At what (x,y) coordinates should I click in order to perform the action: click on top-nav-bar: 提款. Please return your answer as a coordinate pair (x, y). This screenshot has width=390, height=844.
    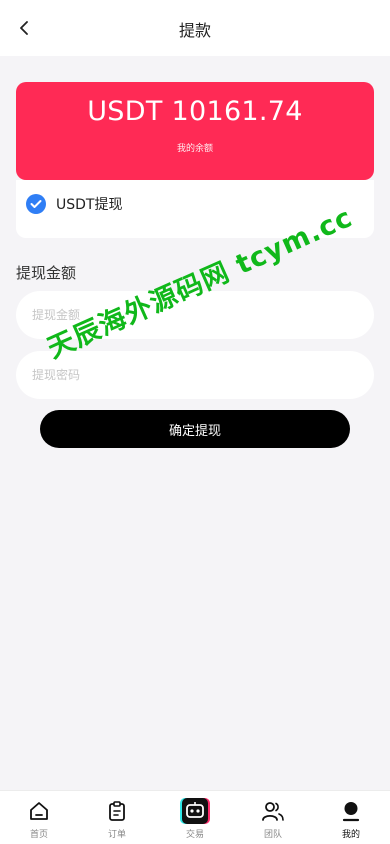
    Looking at the image, I should click on (195, 28).